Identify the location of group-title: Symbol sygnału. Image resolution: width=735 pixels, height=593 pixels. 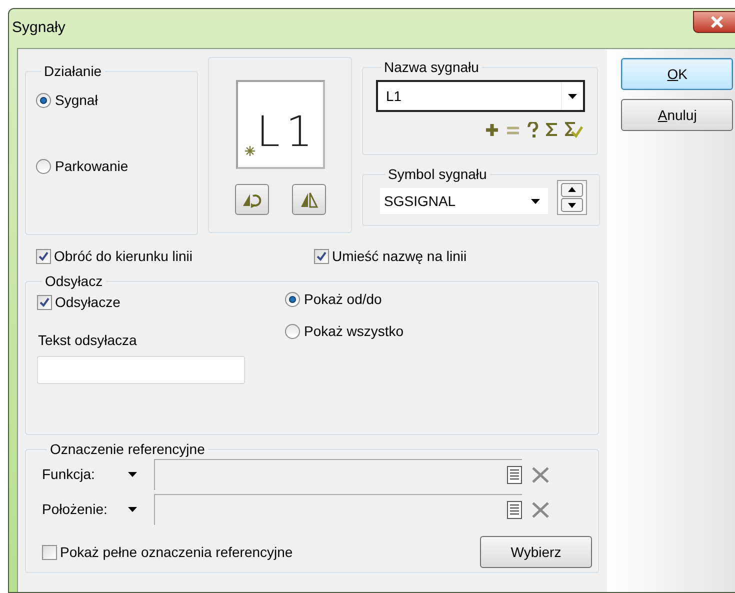
(437, 174).